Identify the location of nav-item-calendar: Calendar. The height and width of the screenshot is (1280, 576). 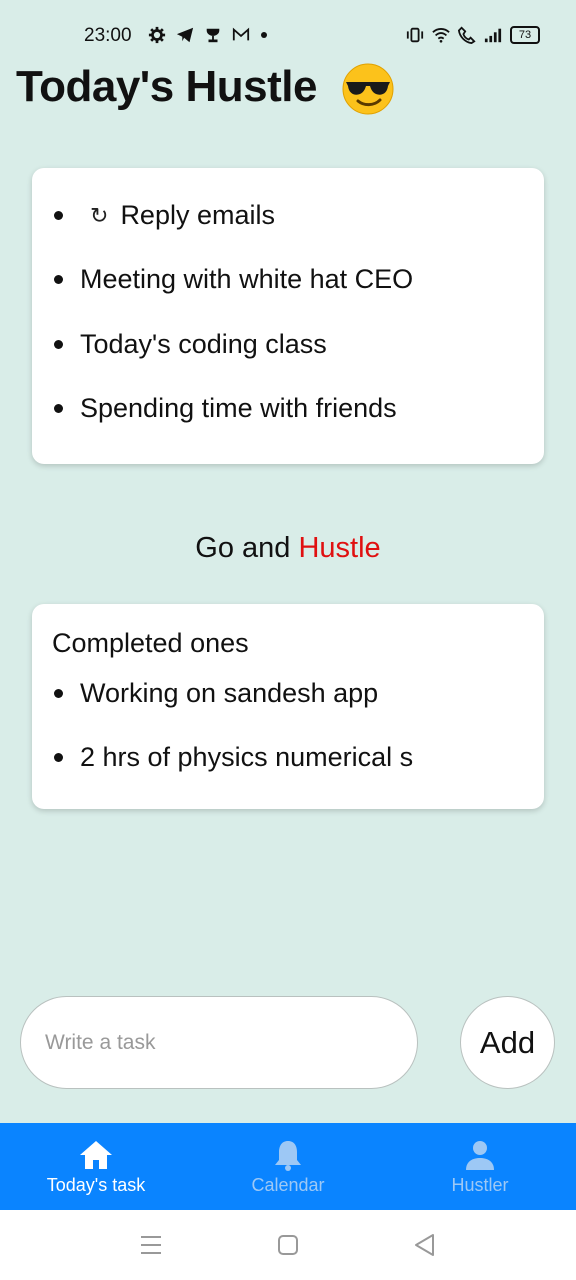
(288, 1166).